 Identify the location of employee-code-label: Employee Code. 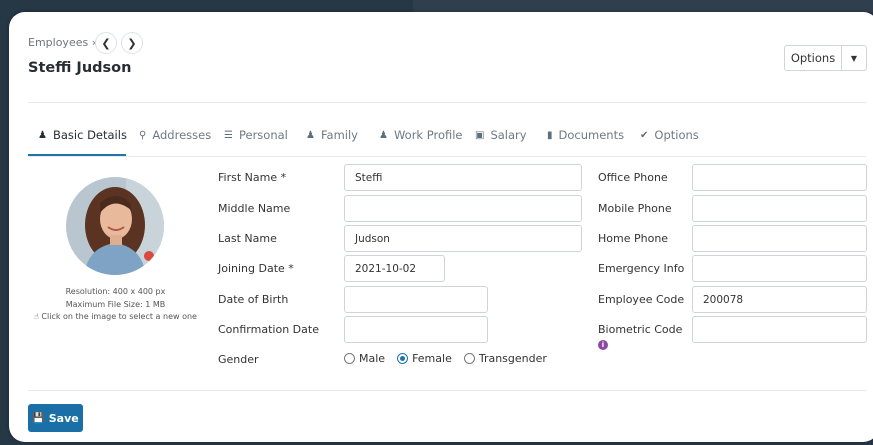
(641, 299).